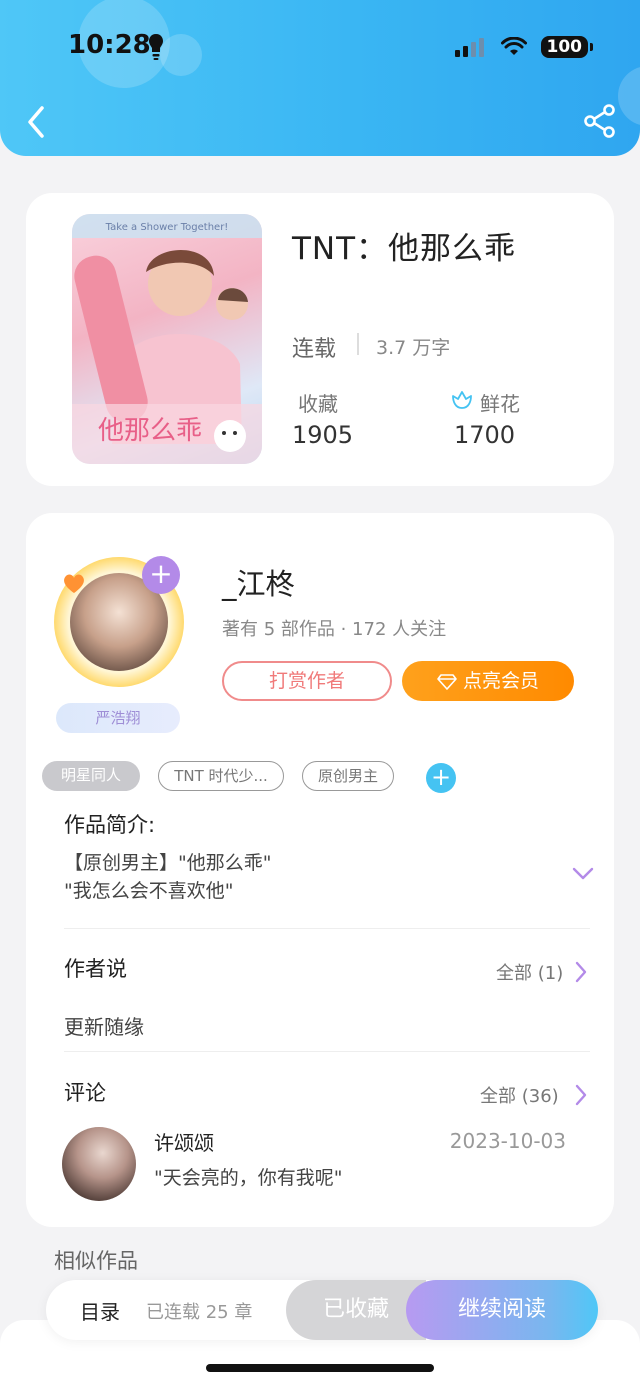 This screenshot has width=640, height=1387. Describe the element at coordinates (184, 1141) in the screenshot. I see `commenter-name: 许颂颂` at that location.